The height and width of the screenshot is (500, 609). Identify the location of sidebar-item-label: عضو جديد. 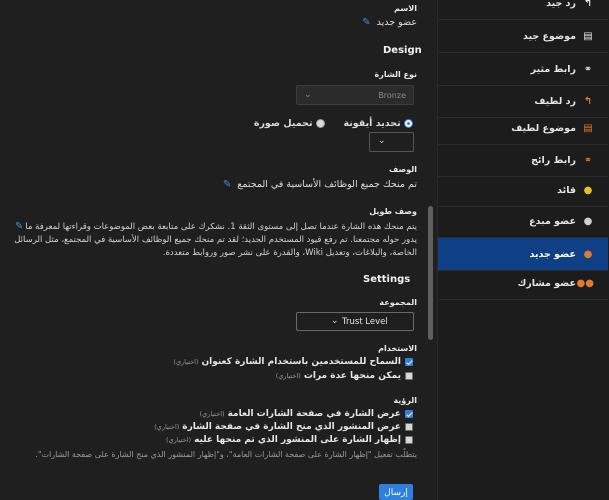
(552, 254).